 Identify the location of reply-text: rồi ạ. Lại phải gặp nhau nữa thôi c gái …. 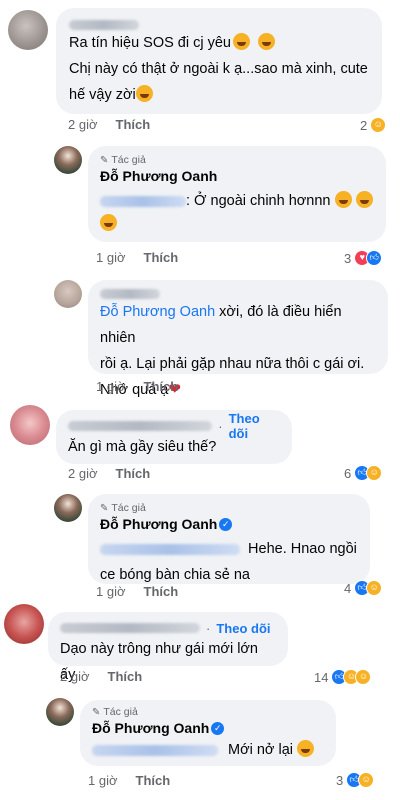
(232, 364).